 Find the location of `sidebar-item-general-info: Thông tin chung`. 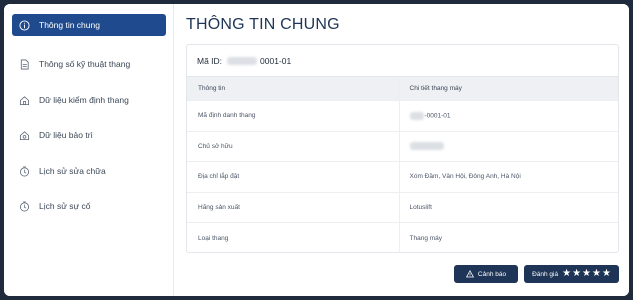

sidebar-item-general-info: Thông tin chung is located at coordinates (89, 25).